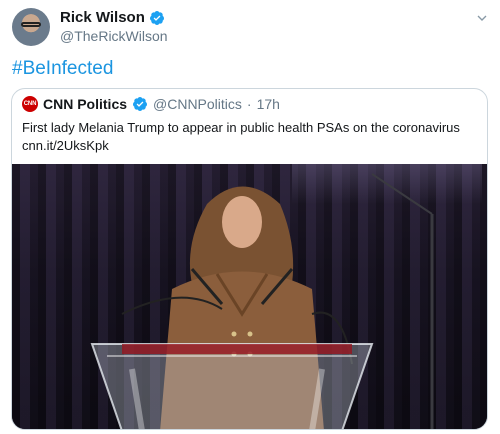  What do you see at coordinates (85, 104) in the screenshot?
I see `quoted-author-name: CNN Politics` at bounding box center [85, 104].